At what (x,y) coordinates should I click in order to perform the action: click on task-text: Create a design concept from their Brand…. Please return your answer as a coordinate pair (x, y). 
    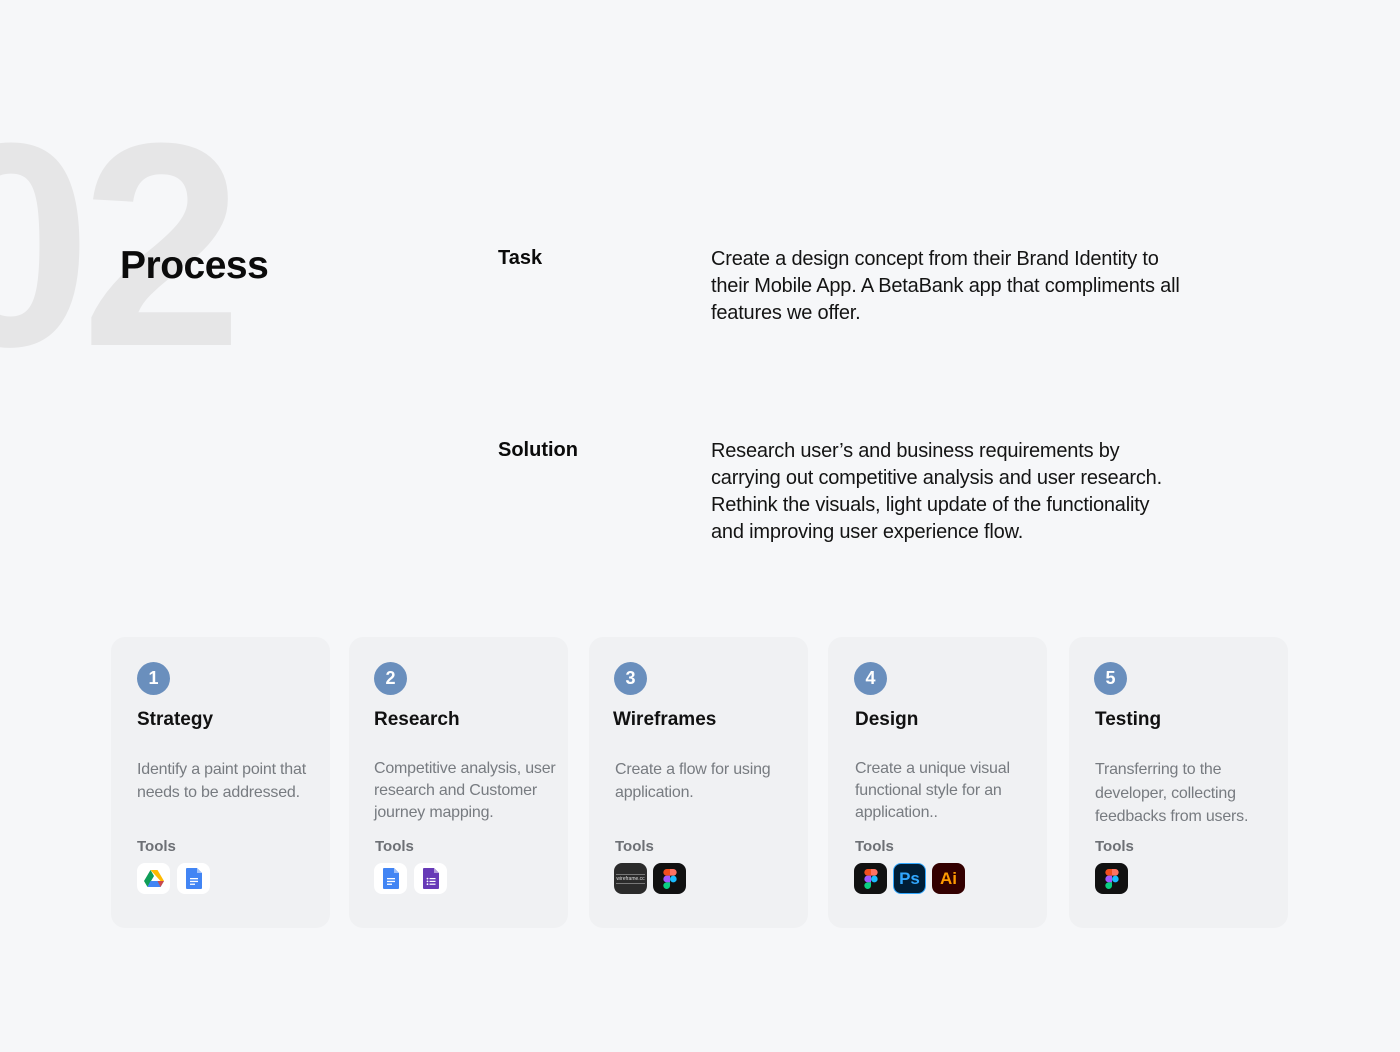
    Looking at the image, I should click on (945, 286).